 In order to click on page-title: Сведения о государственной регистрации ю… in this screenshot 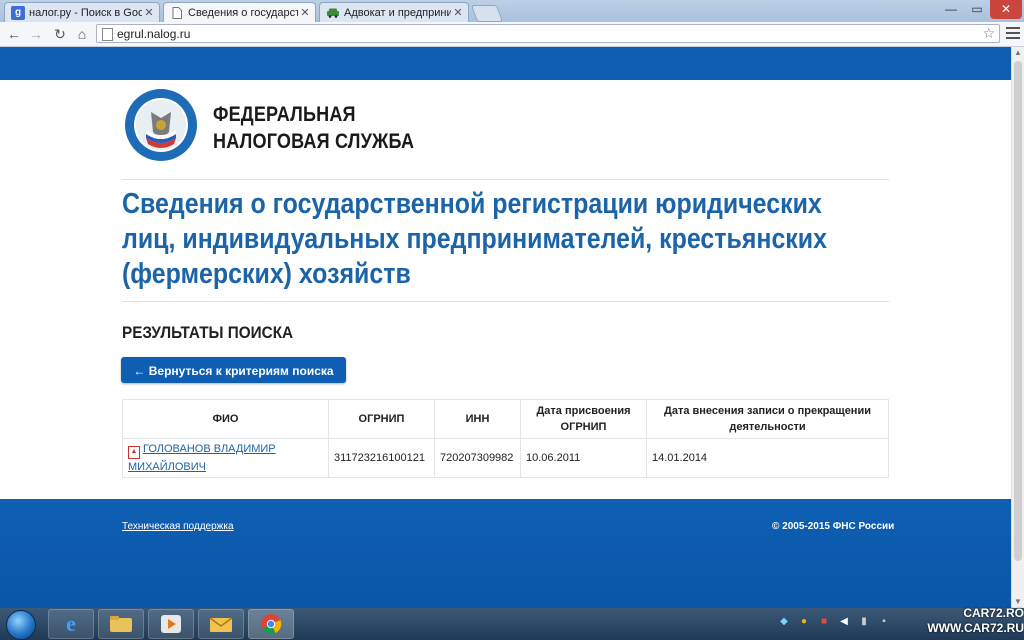, I will do `click(474, 239)`.